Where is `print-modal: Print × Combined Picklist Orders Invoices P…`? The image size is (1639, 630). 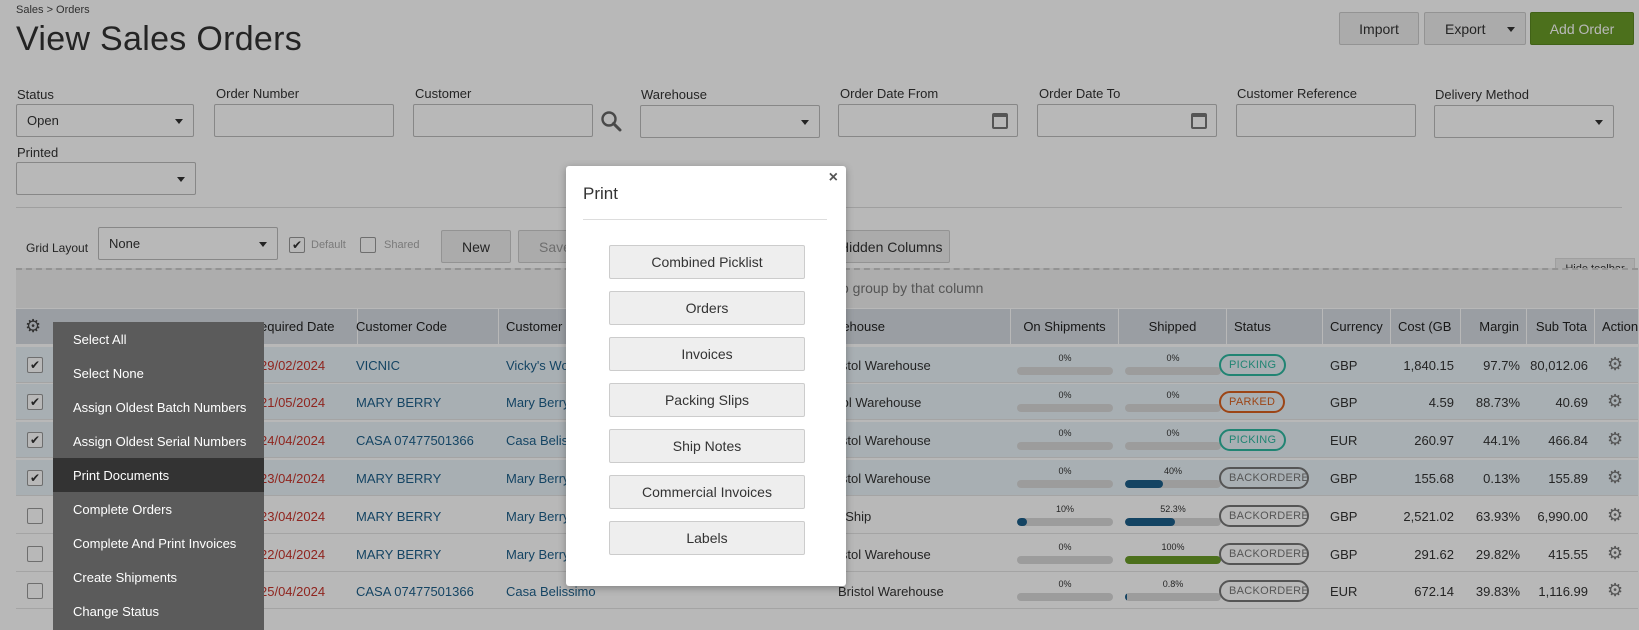 print-modal: Print × Combined Picklist Orders Invoices P… is located at coordinates (706, 376).